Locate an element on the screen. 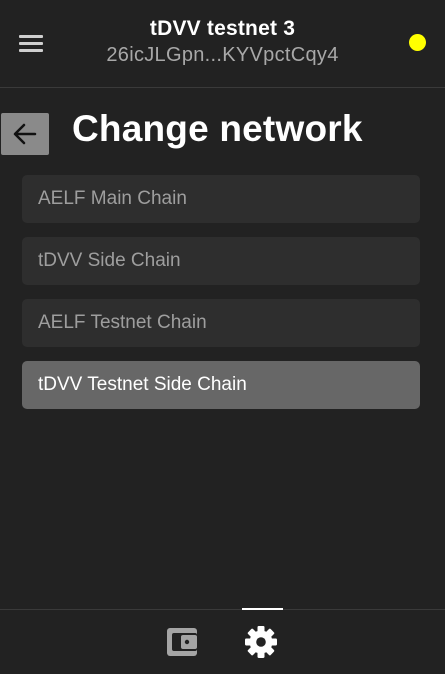 This screenshot has height=674, width=445. back-button is located at coordinates (25, 134).